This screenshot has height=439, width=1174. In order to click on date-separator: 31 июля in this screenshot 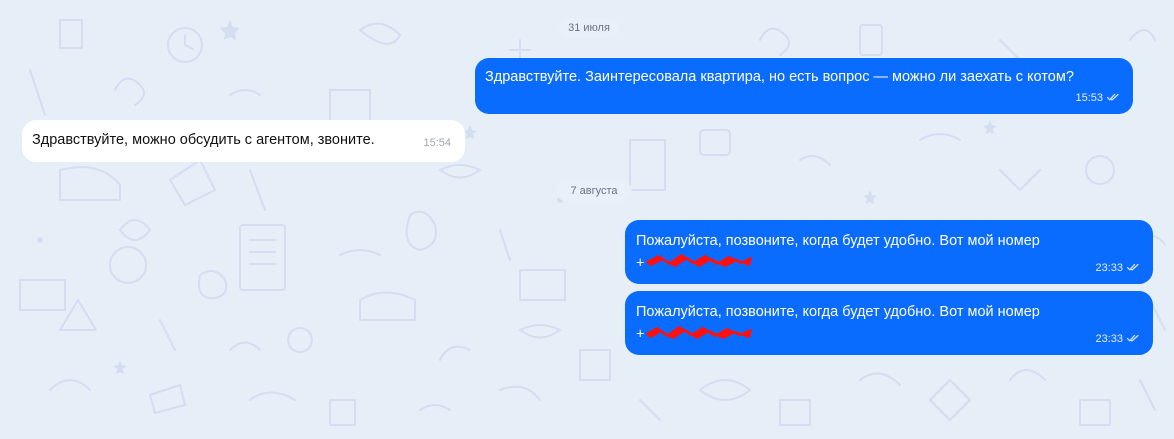, I will do `click(589, 28)`.